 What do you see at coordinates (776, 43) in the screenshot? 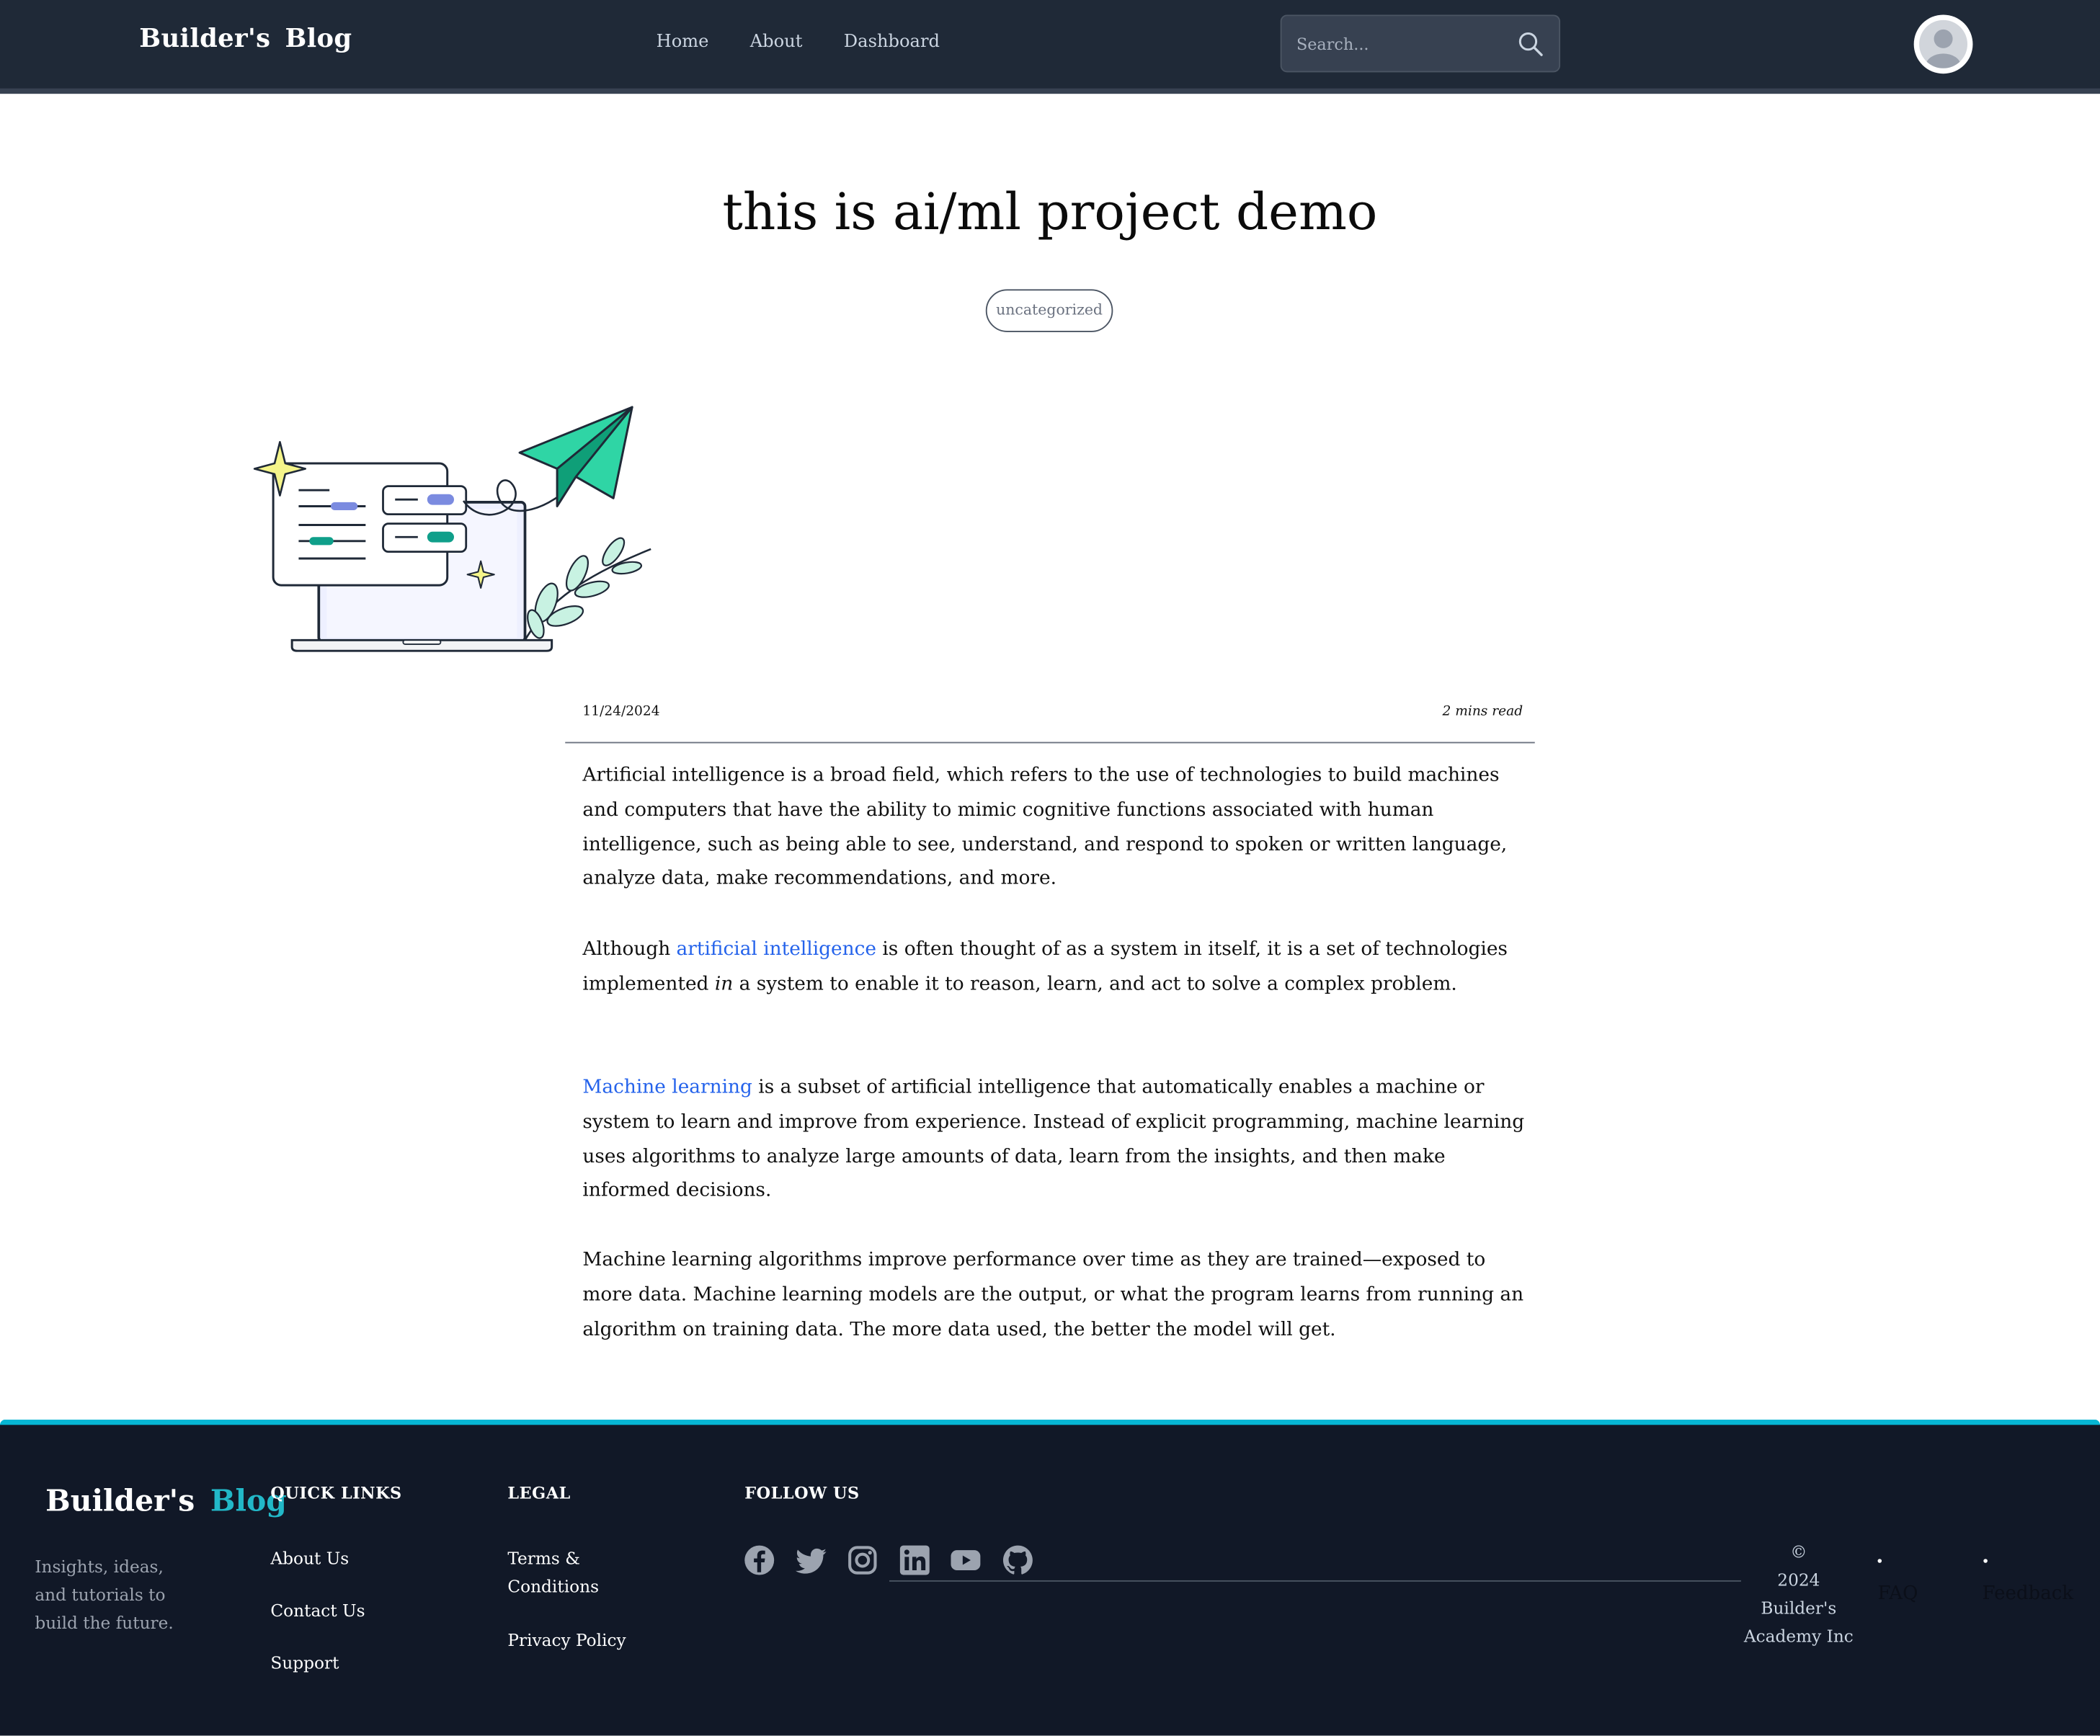
I see `nav-about-link: About` at bounding box center [776, 43].